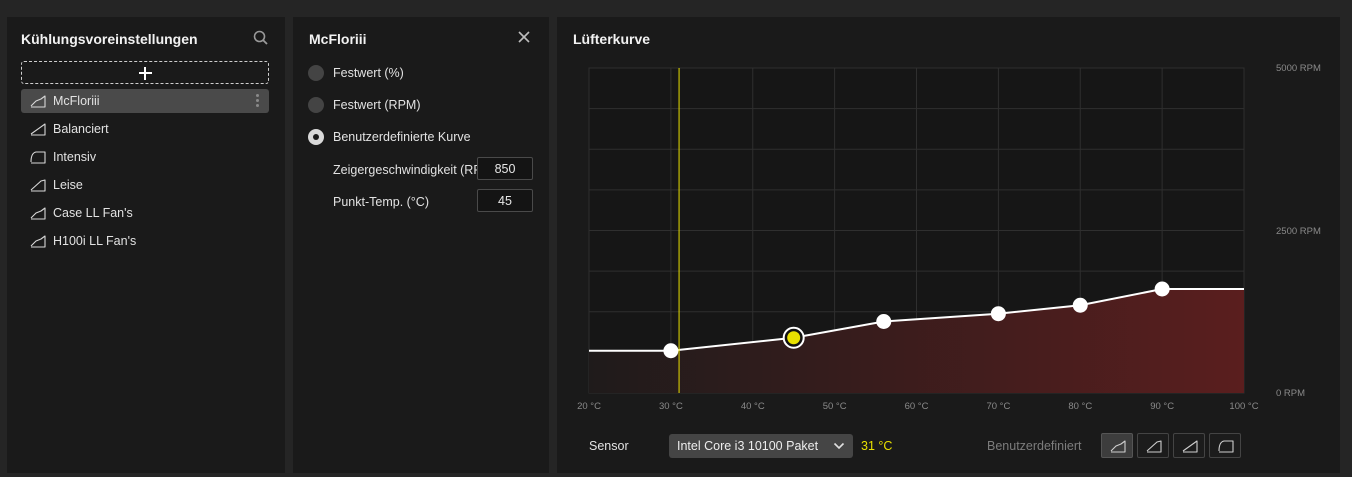 Image resolution: width=1352 pixels, height=477 pixels. What do you see at coordinates (145, 185) in the screenshot?
I see `preset-item: Leise` at bounding box center [145, 185].